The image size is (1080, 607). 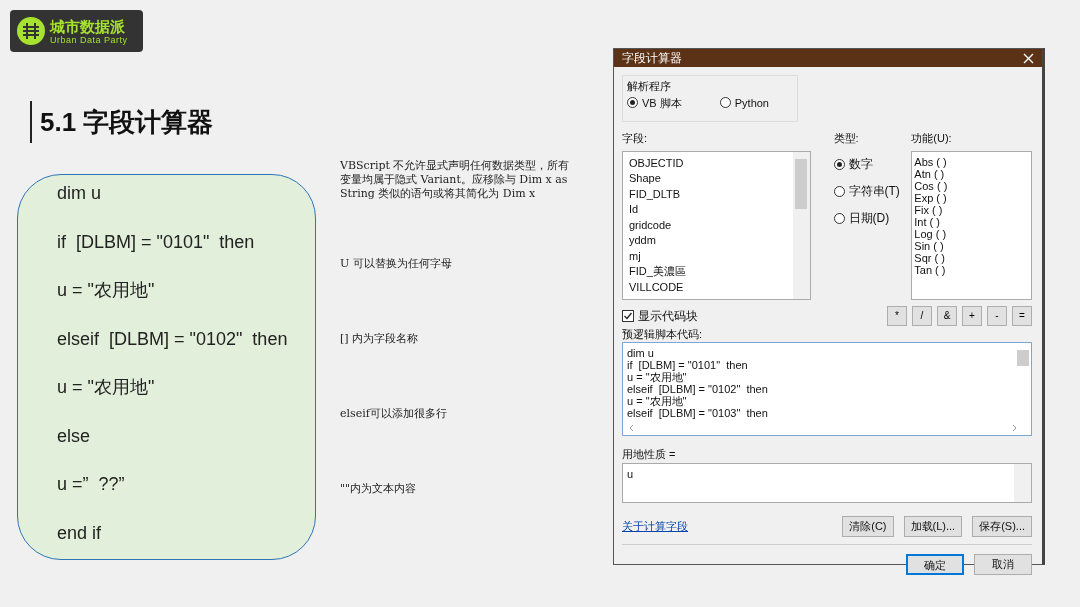 I want to click on list-item: Cos ( ), so click(x=971, y=185).